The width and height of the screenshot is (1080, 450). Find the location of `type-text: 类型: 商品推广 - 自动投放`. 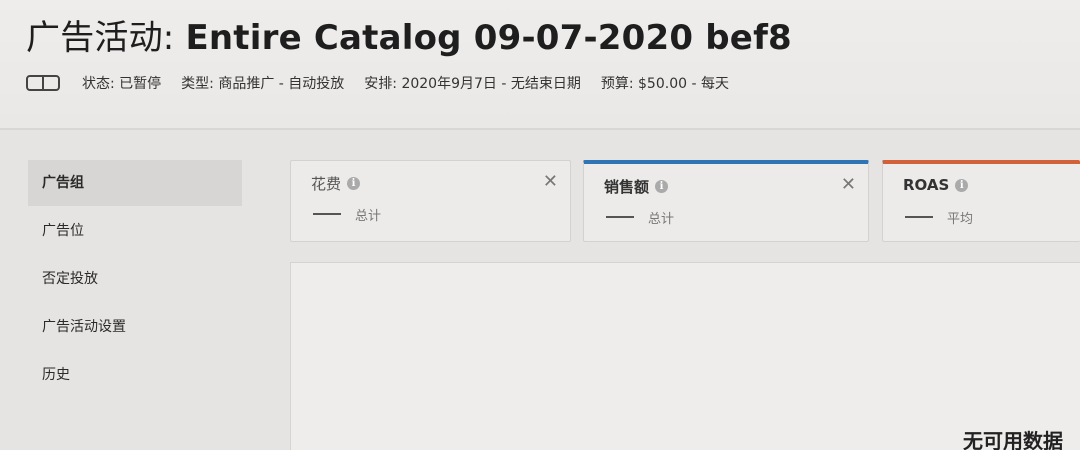

type-text: 类型: 商品推广 - 自动投放 is located at coordinates (263, 84).